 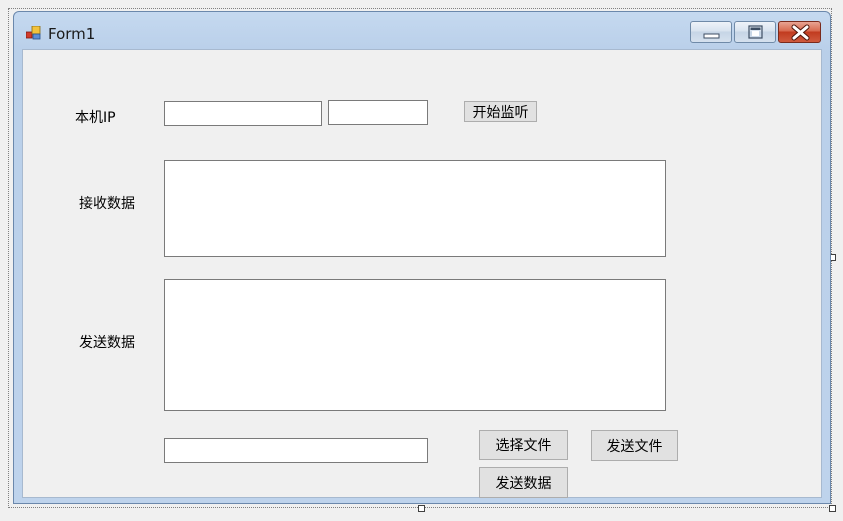 What do you see at coordinates (243, 113) in the screenshot?
I see `ip-input` at bounding box center [243, 113].